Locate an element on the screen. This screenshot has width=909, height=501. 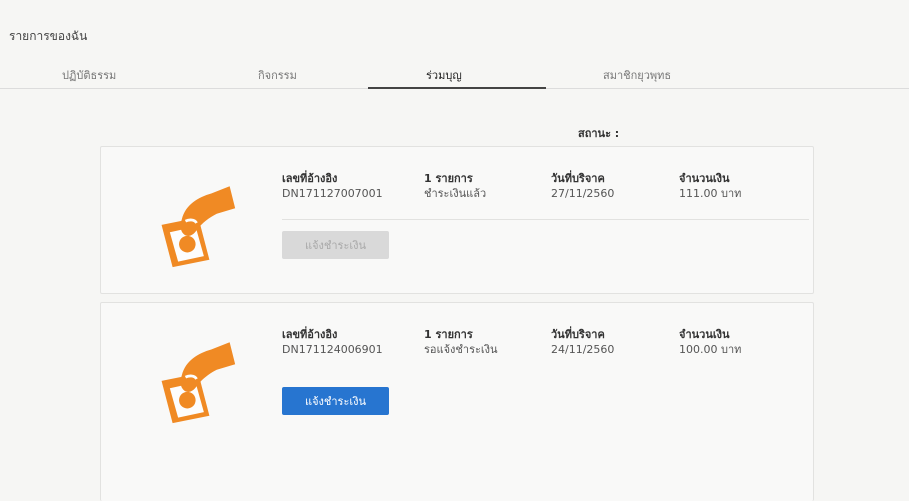
reference-number-value: DN171127007001 is located at coordinates (332, 193).